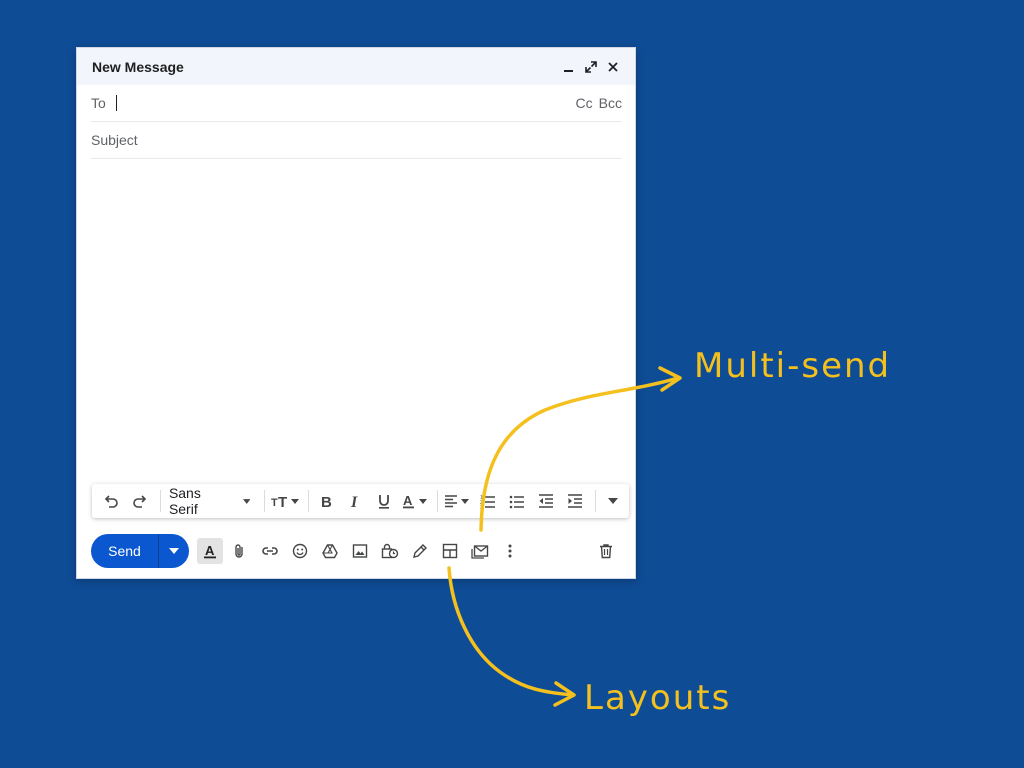  What do you see at coordinates (510, 631) in the screenshot?
I see `layouts-arrow` at bounding box center [510, 631].